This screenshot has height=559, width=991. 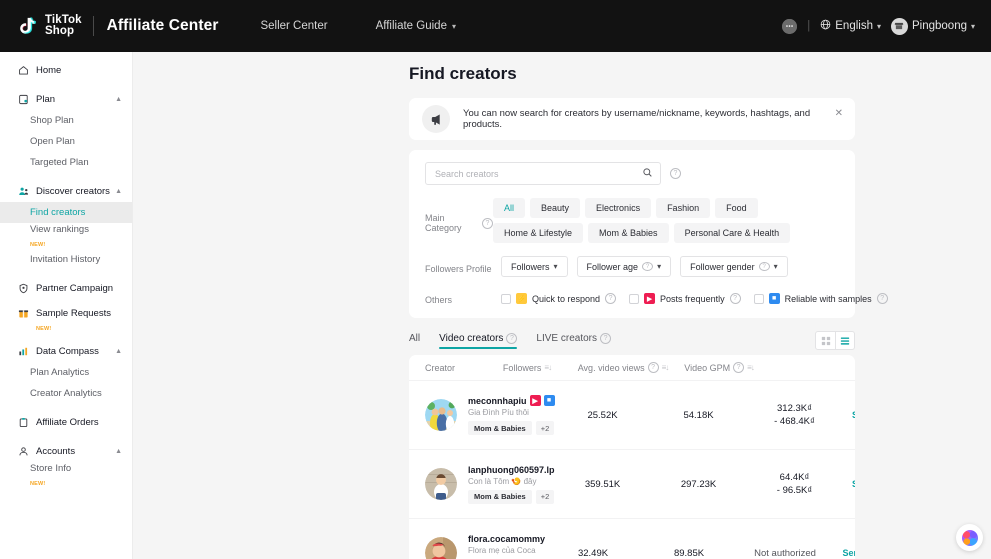 I want to click on sidebar-item-affiliate-orders: Affiliate Orders, so click(x=66, y=422).